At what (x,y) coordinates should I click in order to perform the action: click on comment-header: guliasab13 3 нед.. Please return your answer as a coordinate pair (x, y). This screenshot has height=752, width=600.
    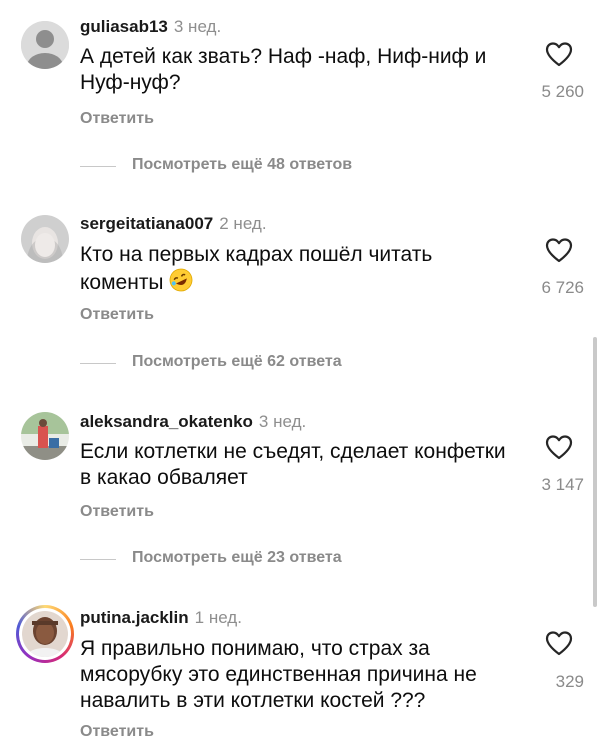
    Looking at the image, I should click on (150, 27).